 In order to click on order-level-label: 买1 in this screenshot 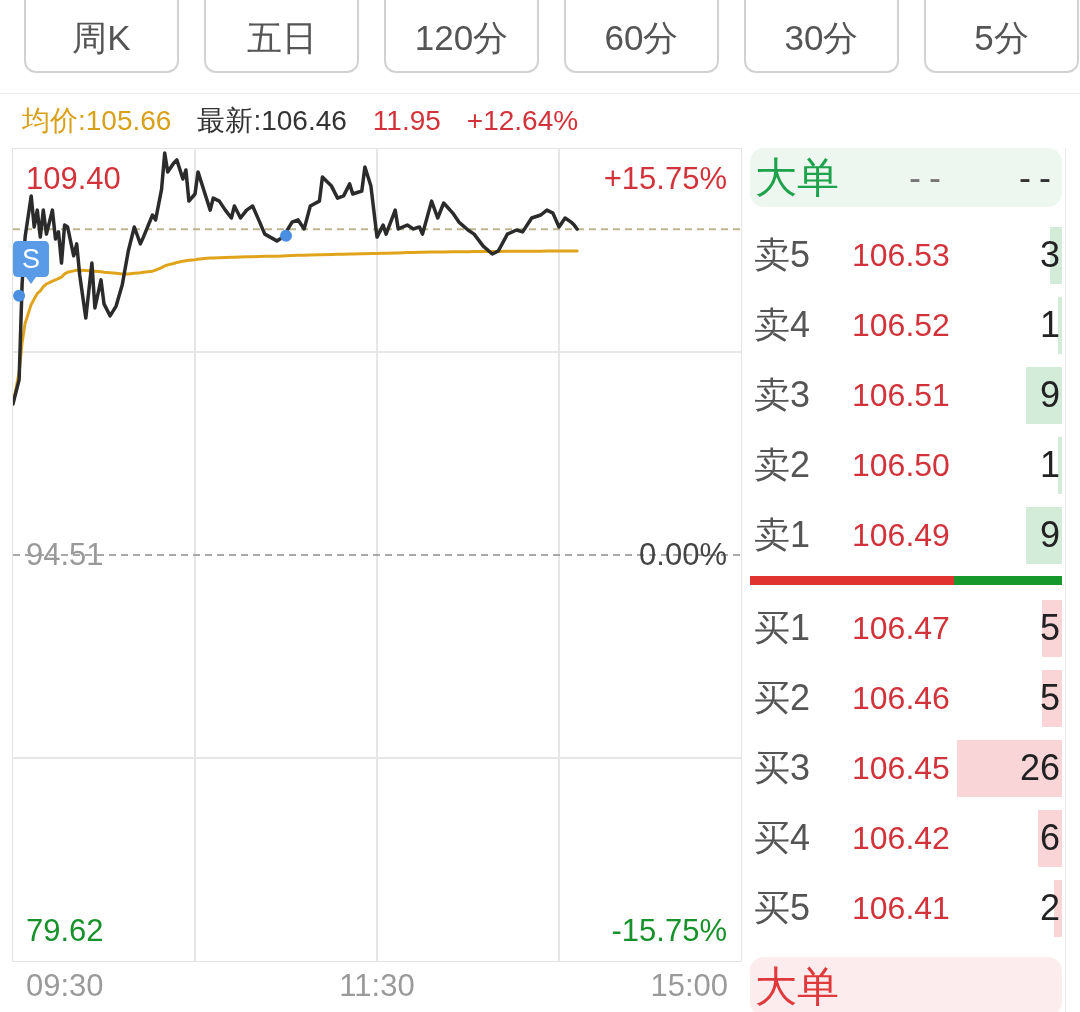, I will do `click(783, 627)`.